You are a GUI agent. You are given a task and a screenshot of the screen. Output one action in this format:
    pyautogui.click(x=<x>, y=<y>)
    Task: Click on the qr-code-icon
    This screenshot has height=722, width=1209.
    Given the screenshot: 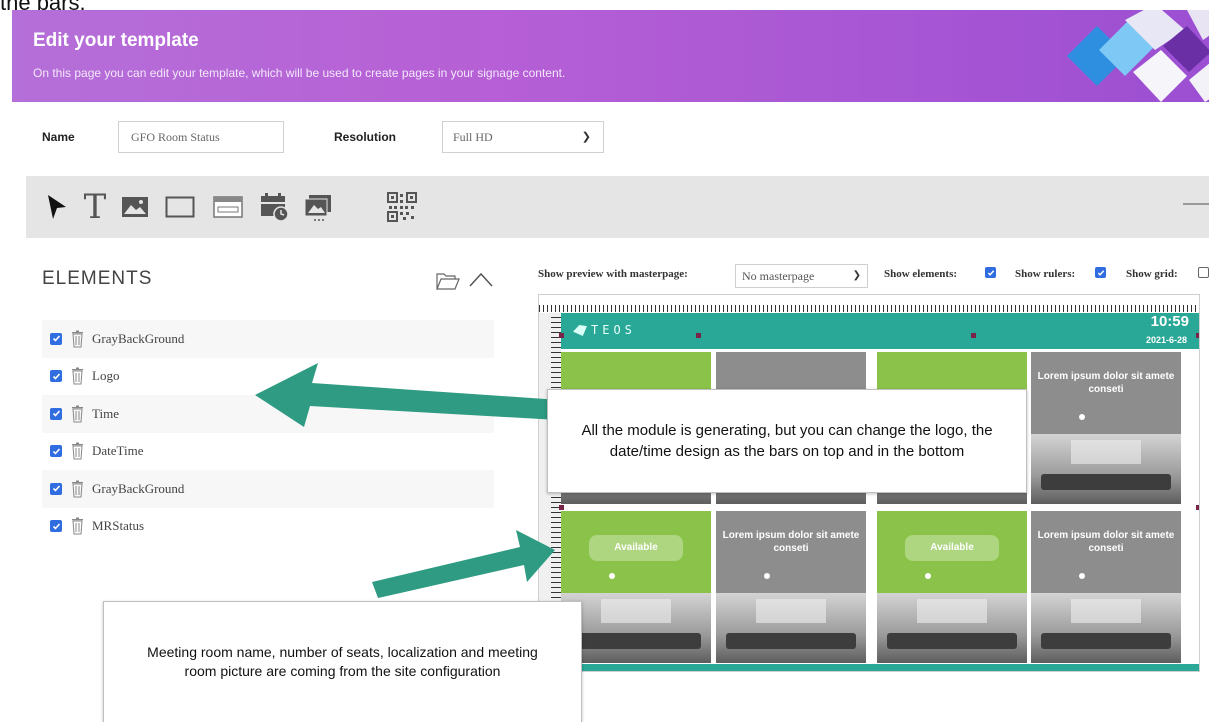 What is the action you would take?
    pyautogui.click(x=402, y=207)
    